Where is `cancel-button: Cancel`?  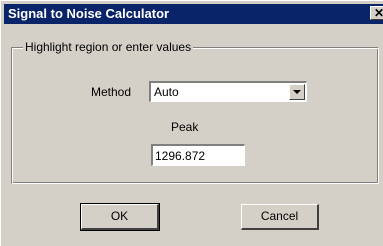 cancel-button: Cancel is located at coordinates (280, 217).